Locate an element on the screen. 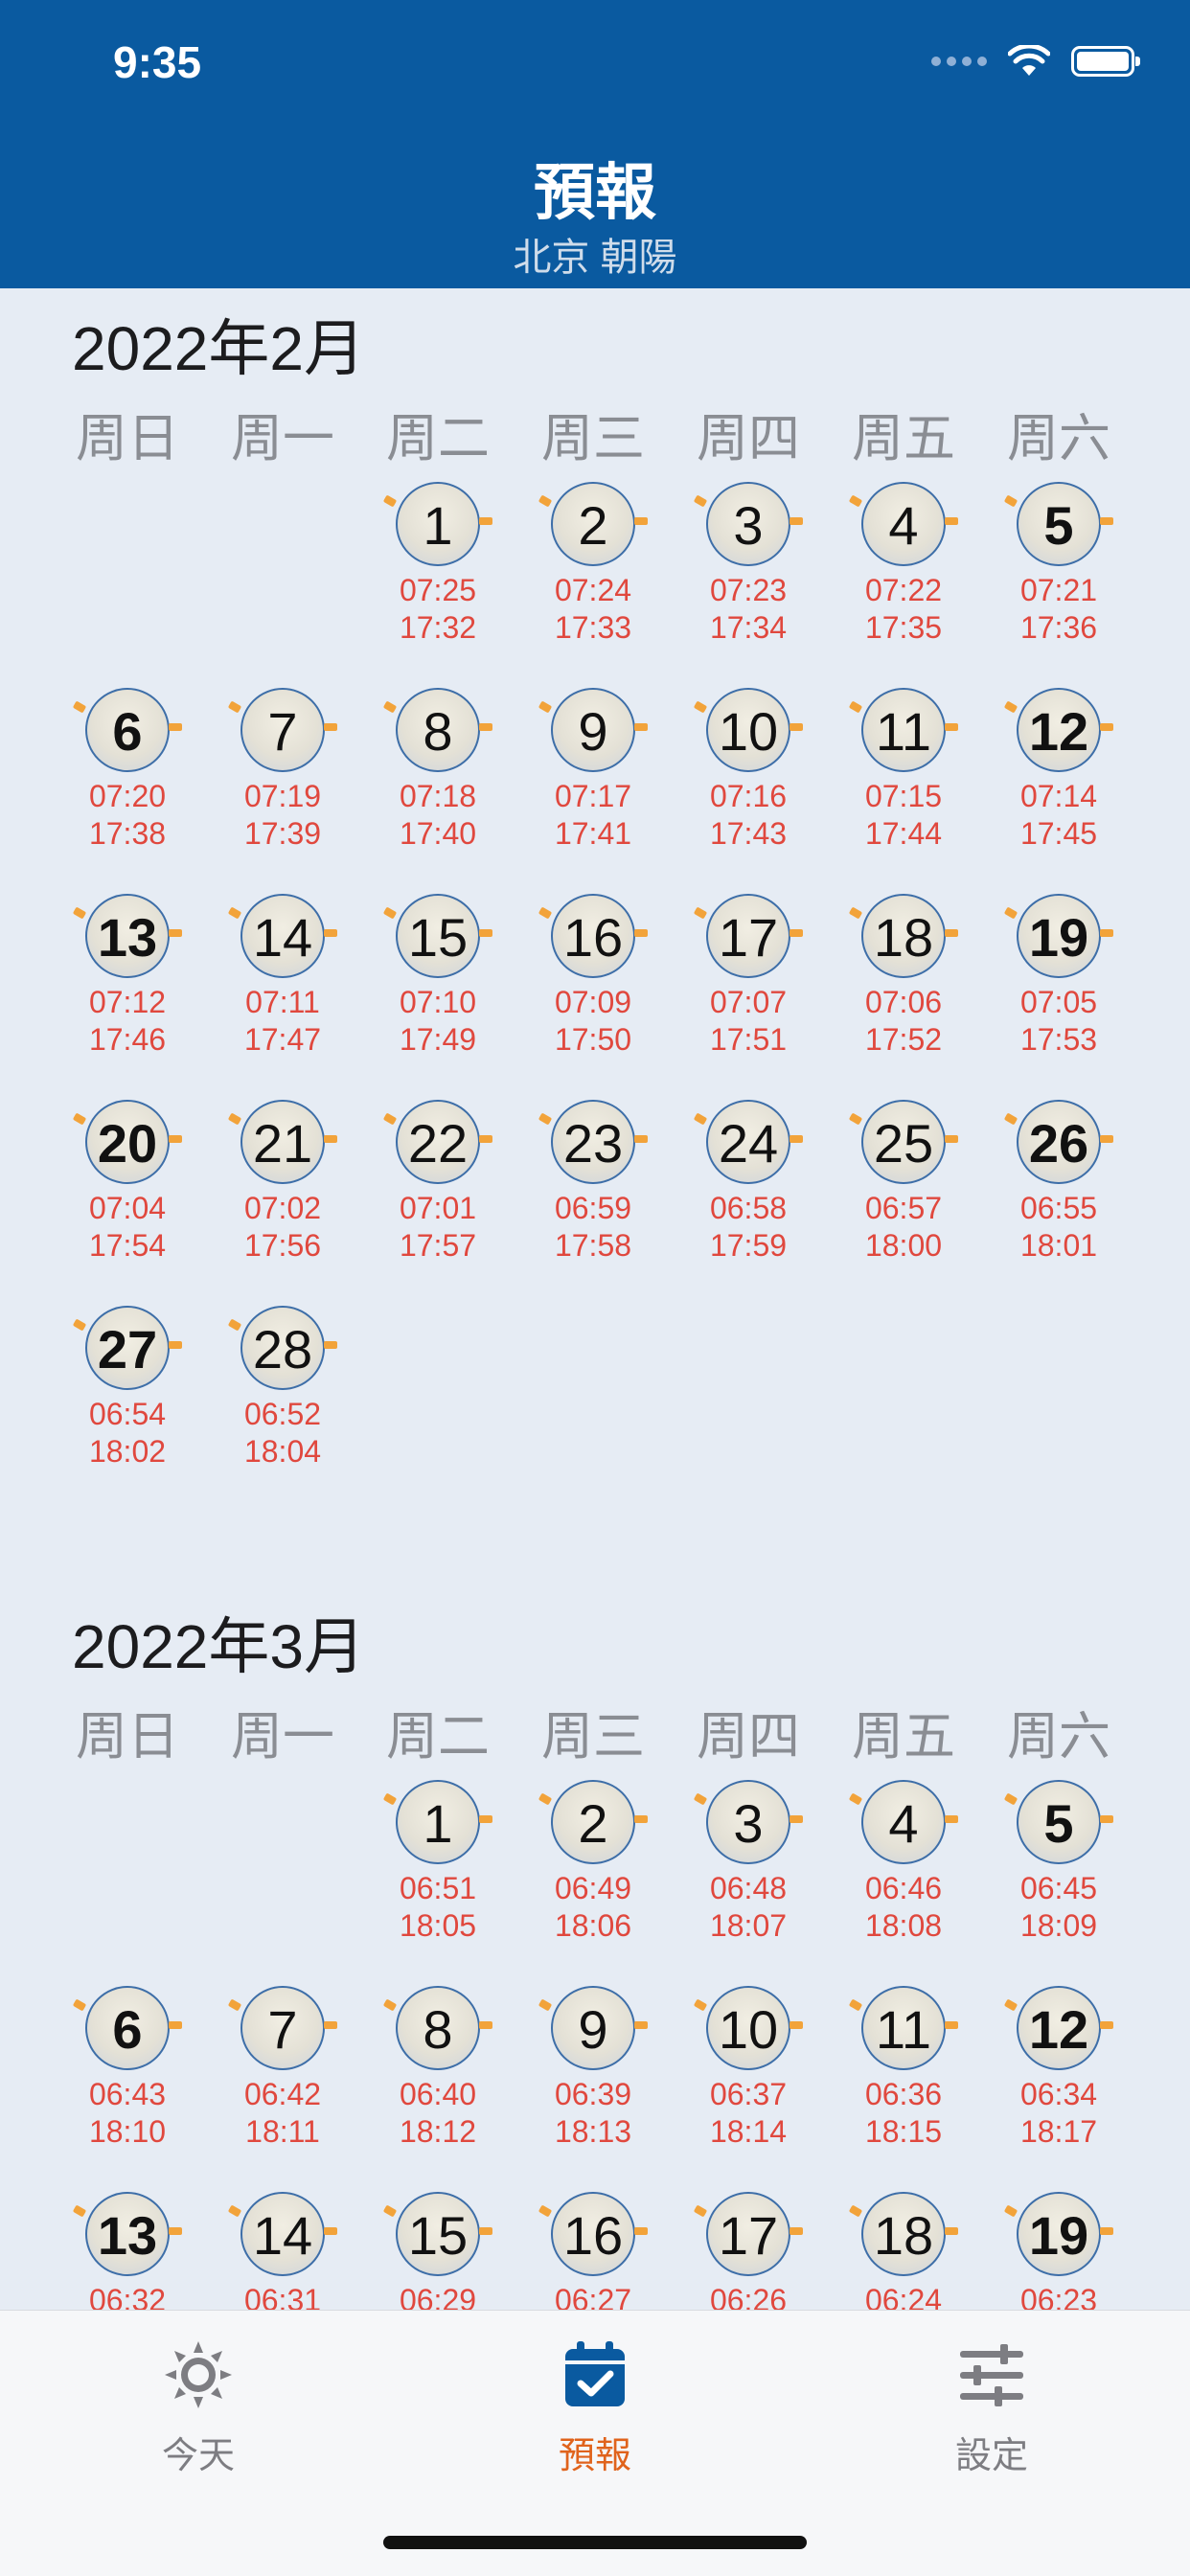 The height and width of the screenshot is (2576, 1190). day-cell: 10 07:16 17:43 is located at coordinates (748, 784).